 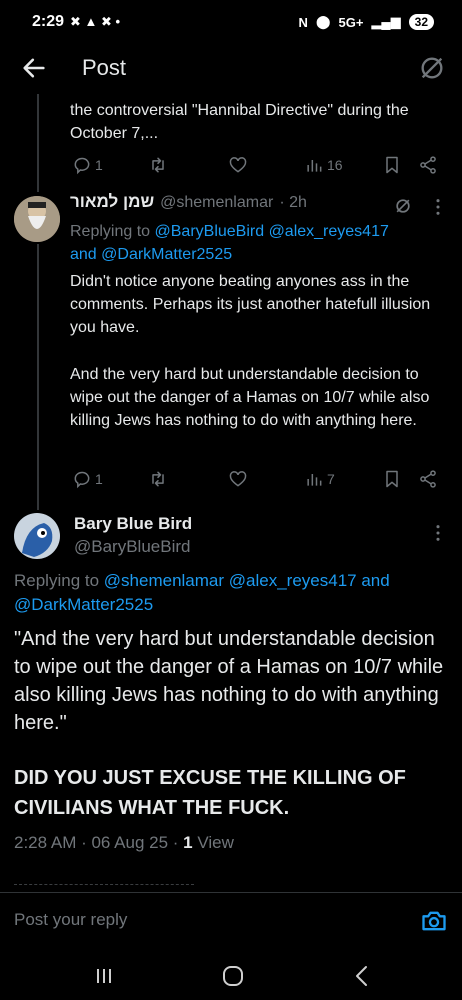 What do you see at coordinates (132, 547) in the screenshot?
I see `author-handle: @BaryBlueBird` at bounding box center [132, 547].